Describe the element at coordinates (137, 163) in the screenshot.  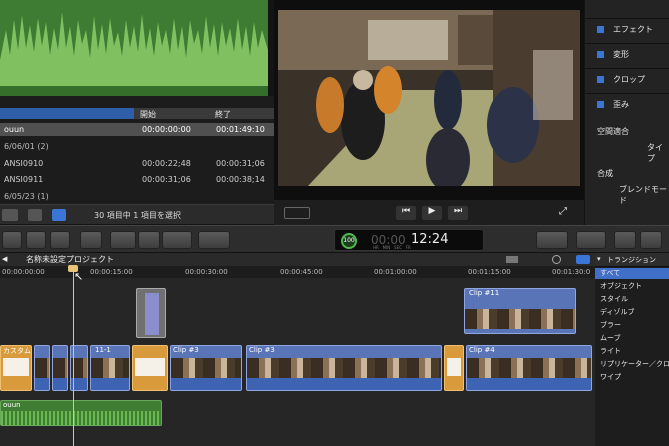
I see `browser-row: ANSI0910 00:00:22;48 00:00:31;06` at that location.